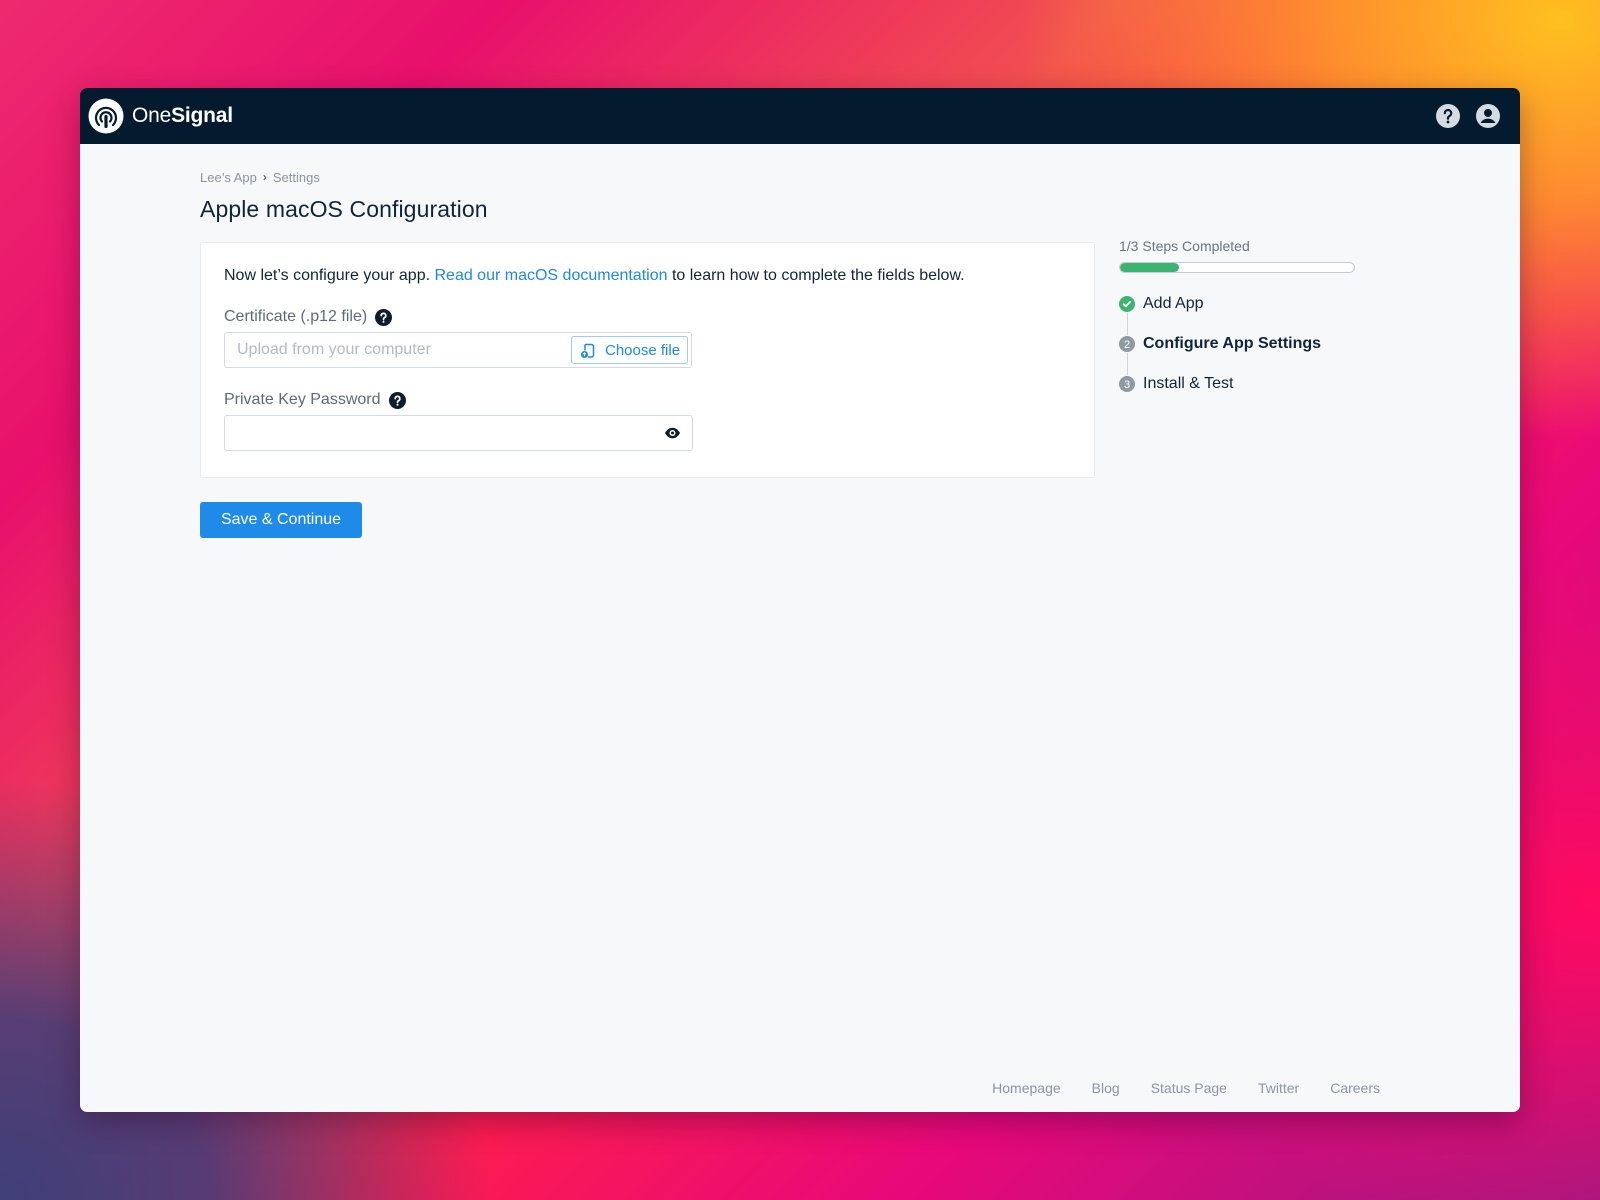  Describe the element at coordinates (647, 317) in the screenshot. I see `certificate-label: Certificate (.p12 file)` at that location.